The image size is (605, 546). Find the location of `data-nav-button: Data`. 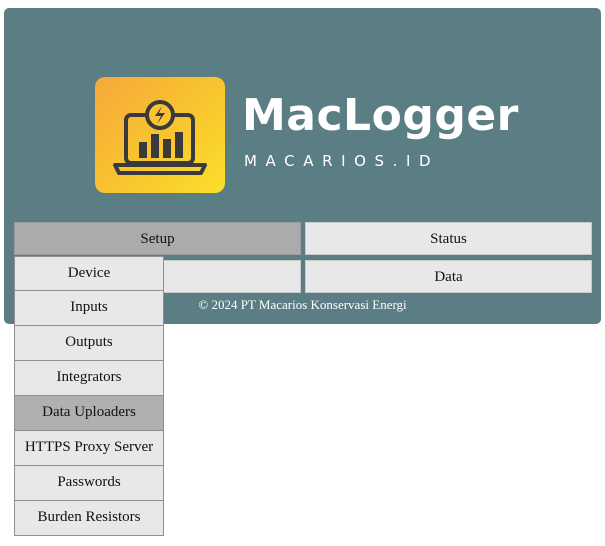

data-nav-button: Data is located at coordinates (448, 276).